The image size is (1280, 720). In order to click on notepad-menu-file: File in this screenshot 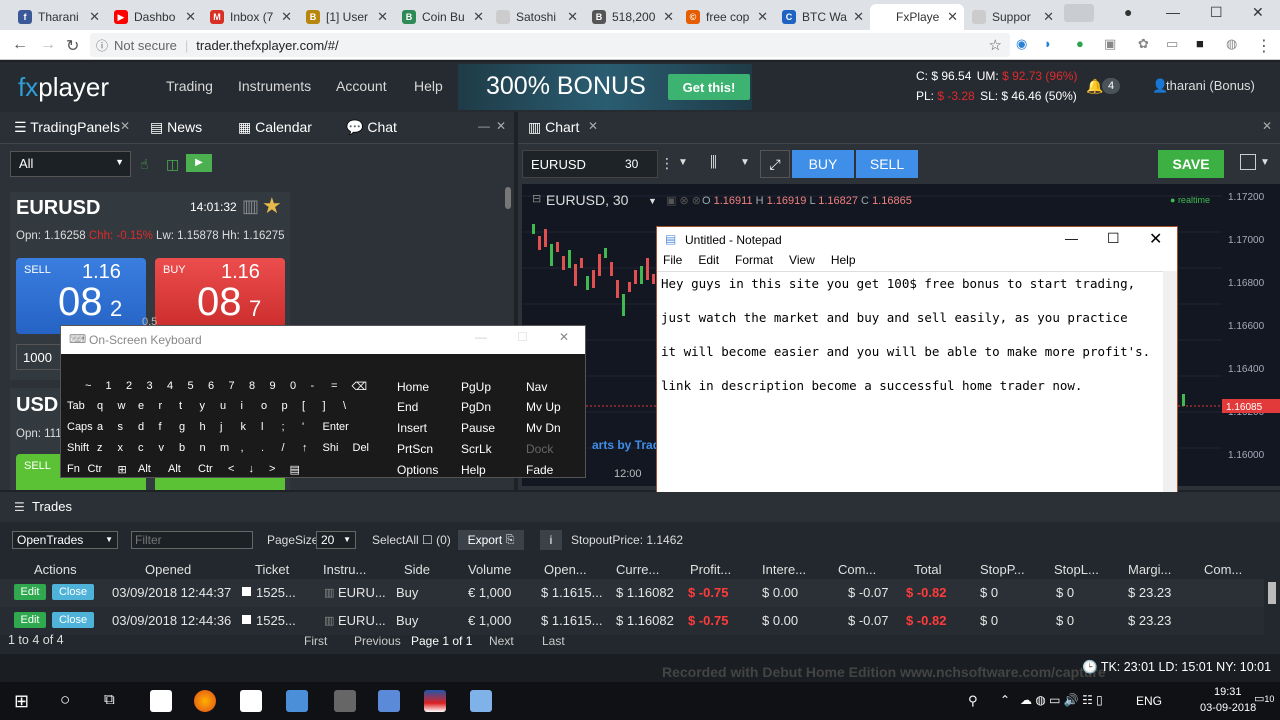, I will do `click(672, 262)`.